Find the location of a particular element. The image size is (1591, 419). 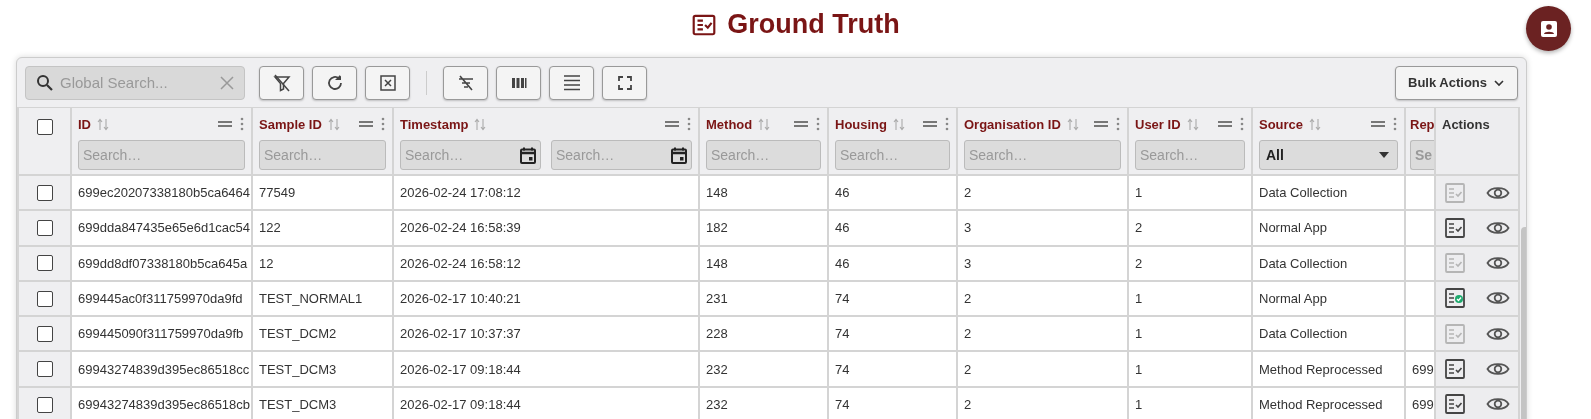

table-cell: 2026-02-24 16:58:39 is located at coordinates (460, 228).